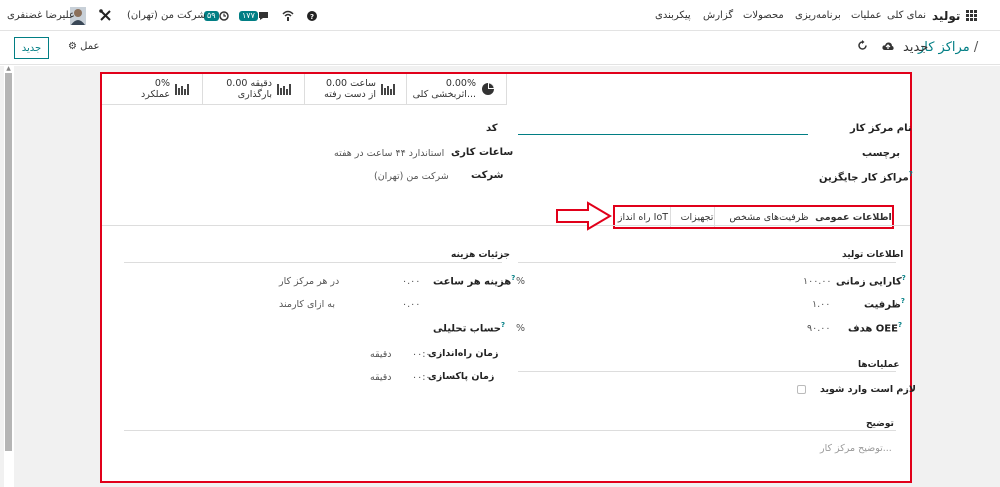 The height and width of the screenshot is (487, 1000). What do you see at coordinates (248, 15) in the screenshot?
I see `messages-badge: ۱۷۷` at bounding box center [248, 15].